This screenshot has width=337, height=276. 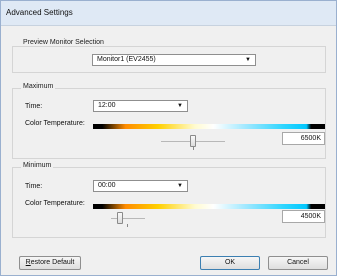 I want to click on maximum-color-temperature-label: Color Temperature:, so click(x=55, y=123).